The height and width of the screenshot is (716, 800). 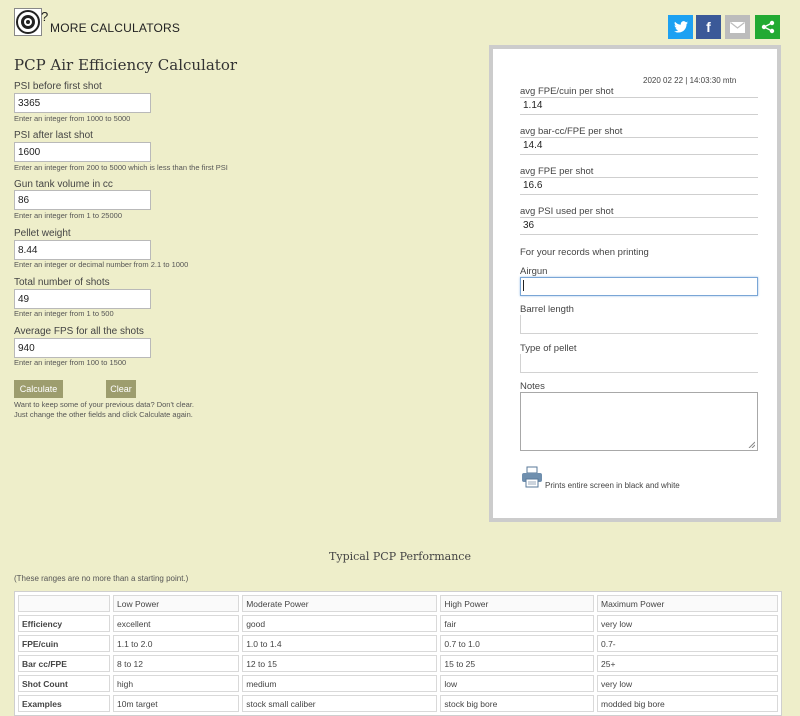 I want to click on pellet-type-input, so click(x=639, y=363).